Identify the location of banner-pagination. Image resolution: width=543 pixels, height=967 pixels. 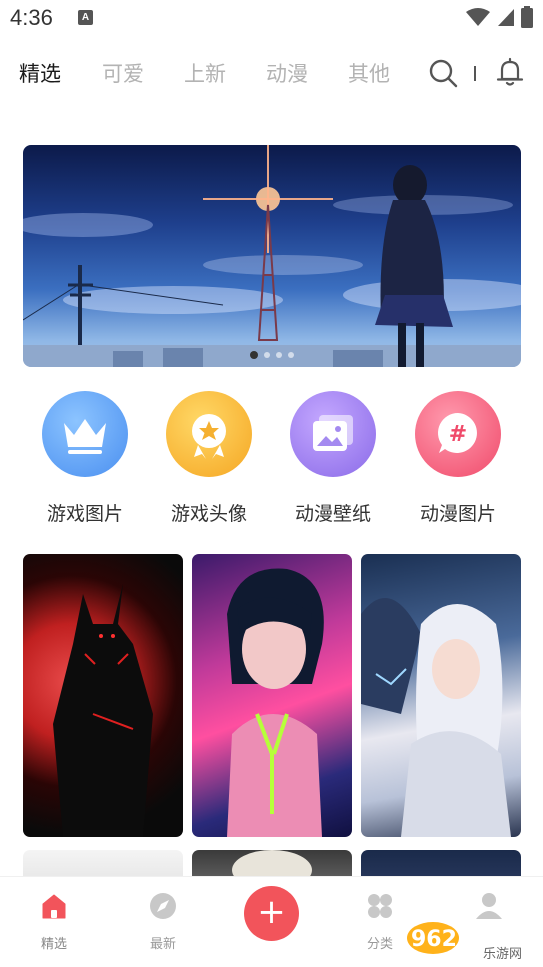
(272, 355).